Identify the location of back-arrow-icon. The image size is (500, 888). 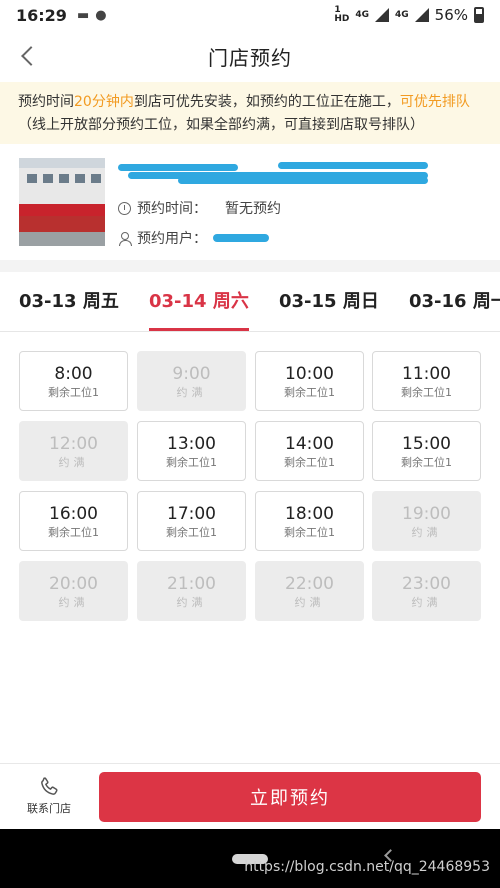
(31, 56).